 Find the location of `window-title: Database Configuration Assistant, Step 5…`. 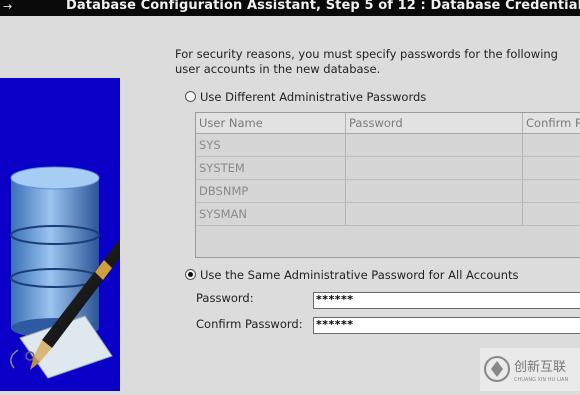

window-title: Database Configuration Assistant, Step 5… is located at coordinates (323, 6).